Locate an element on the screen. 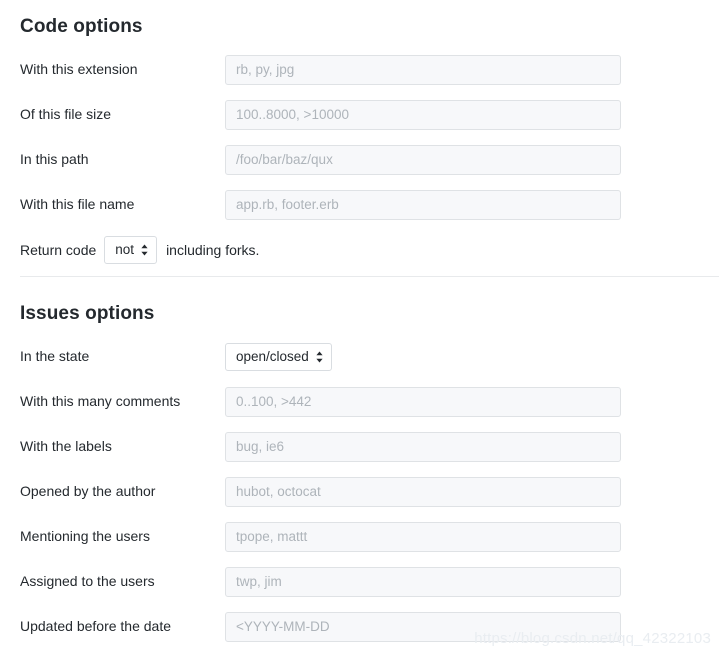 This screenshot has width=719, height=659. file-size-input is located at coordinates (423, 114).